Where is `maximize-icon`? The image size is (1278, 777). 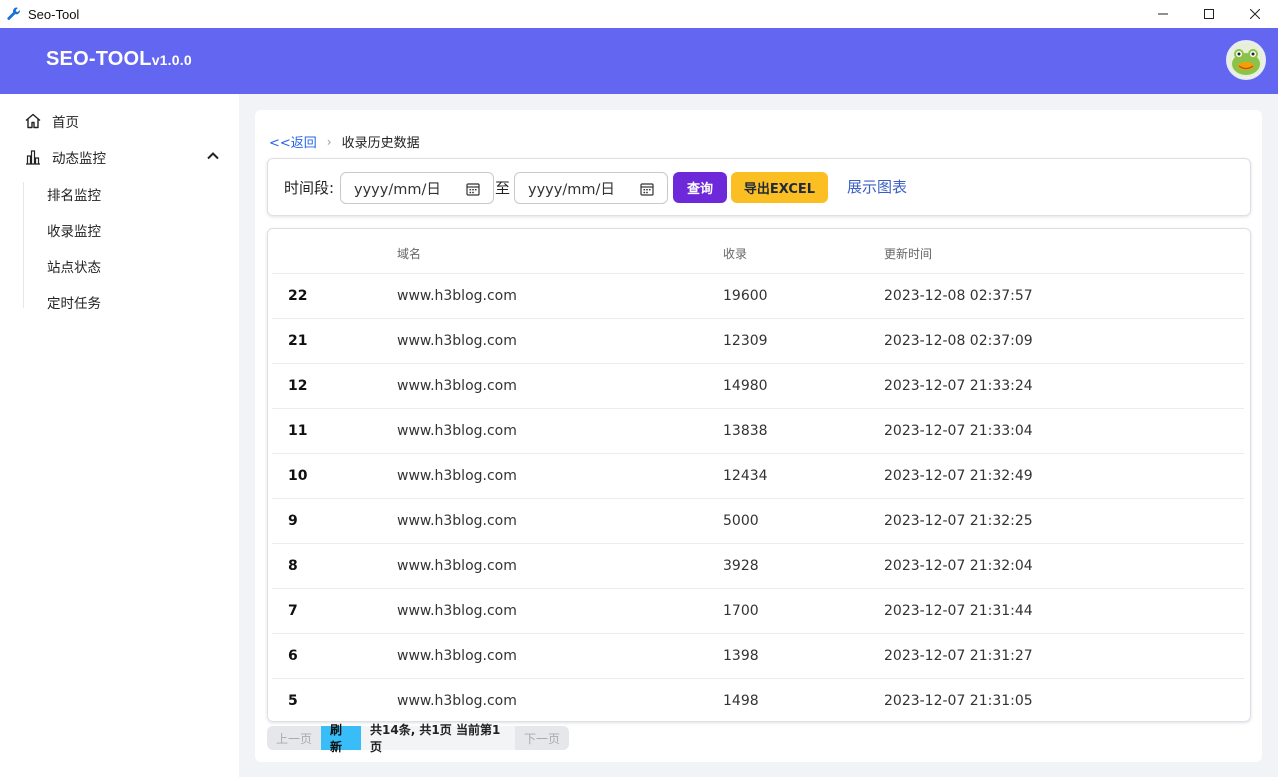 maximize-icon is located at coordinates (1209, 14).